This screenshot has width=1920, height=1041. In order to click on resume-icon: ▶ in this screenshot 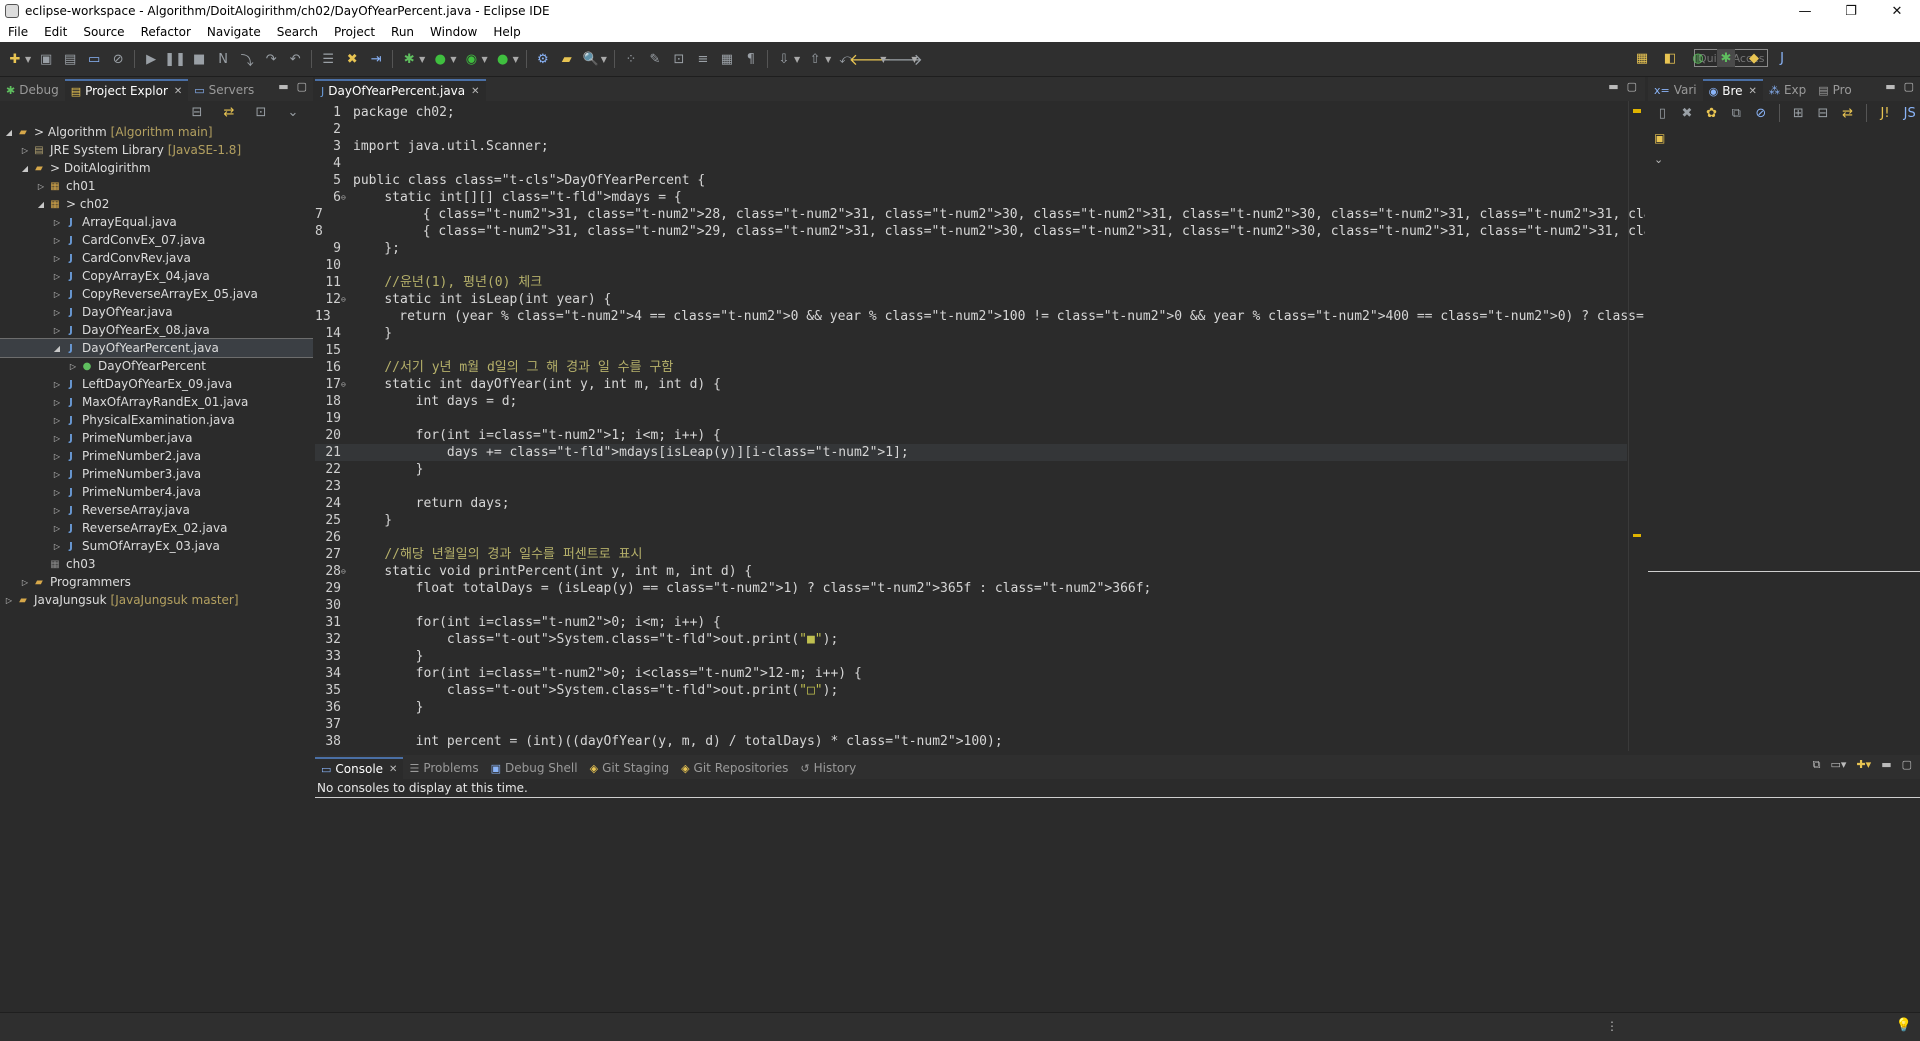, I will do `click(151, 59)`.